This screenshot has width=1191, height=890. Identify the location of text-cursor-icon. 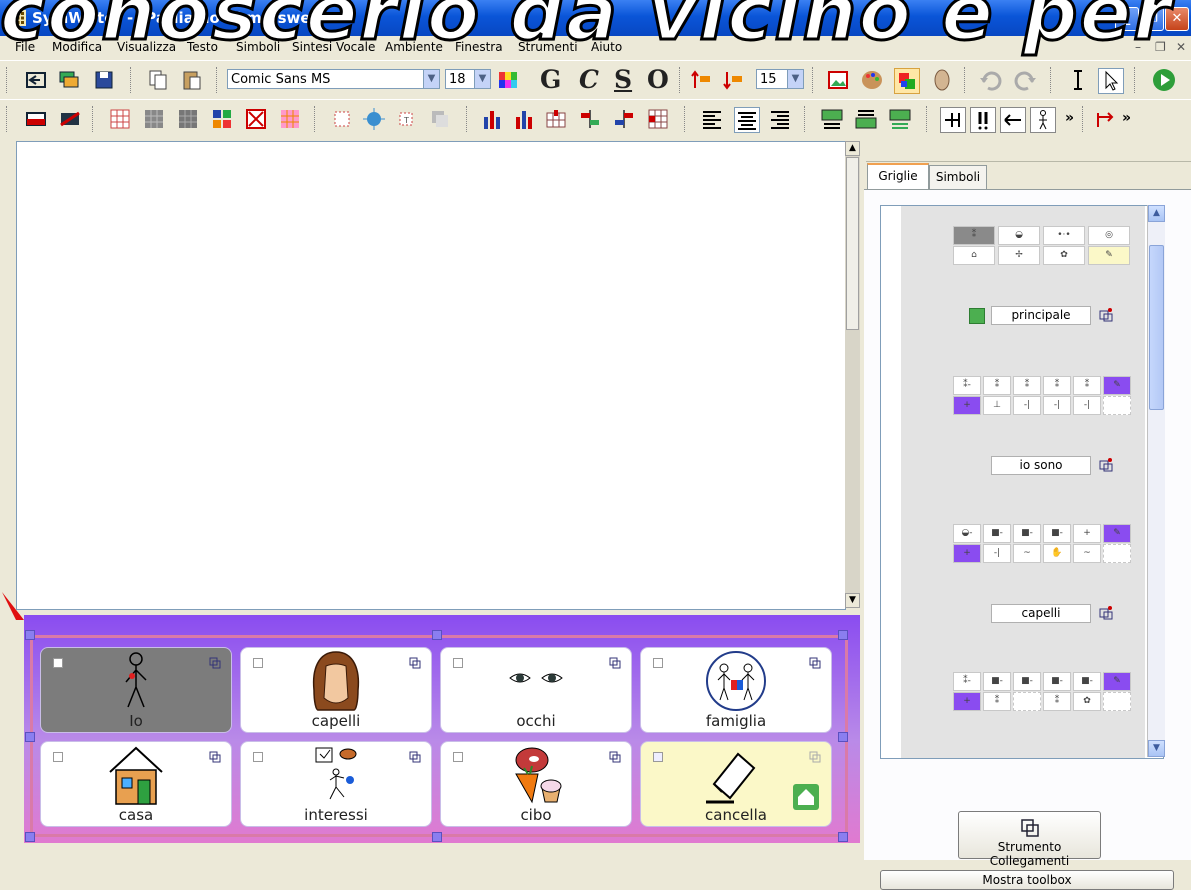
(1078, 80).